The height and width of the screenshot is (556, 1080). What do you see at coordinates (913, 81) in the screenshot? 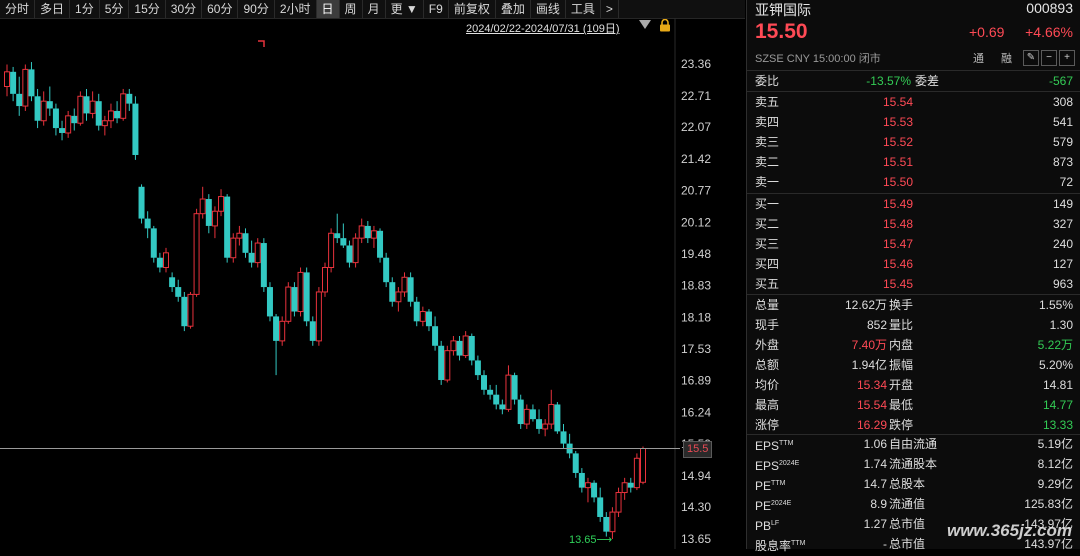
I see `committee-row: 委比 -13.57% 委差 -567` at bounding box center [913, 81].